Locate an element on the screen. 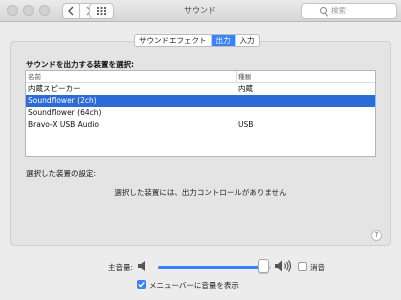 The width and height of the screenshot is (401, 300). column-header-type: 種類 is located at coordinates (243, 77).